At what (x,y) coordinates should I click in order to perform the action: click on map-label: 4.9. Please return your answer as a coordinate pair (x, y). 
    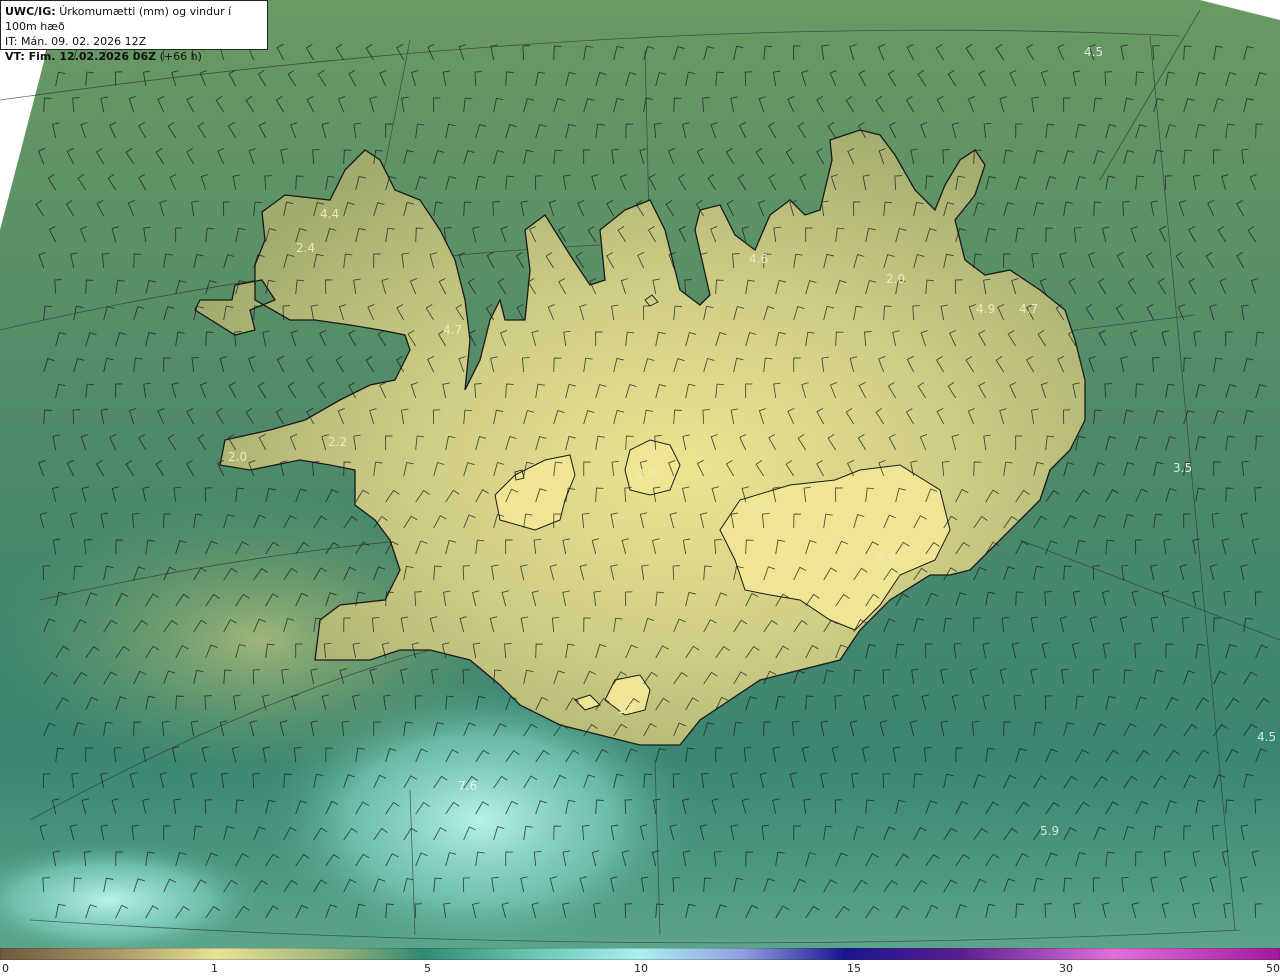
    Looking at the image, I should click on (985, 309).